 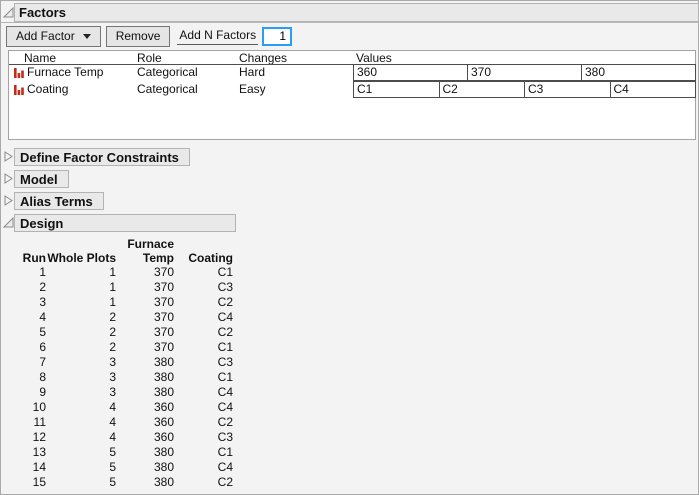 I want to click on design-run-cell: 5, so click(x=42, y=332).